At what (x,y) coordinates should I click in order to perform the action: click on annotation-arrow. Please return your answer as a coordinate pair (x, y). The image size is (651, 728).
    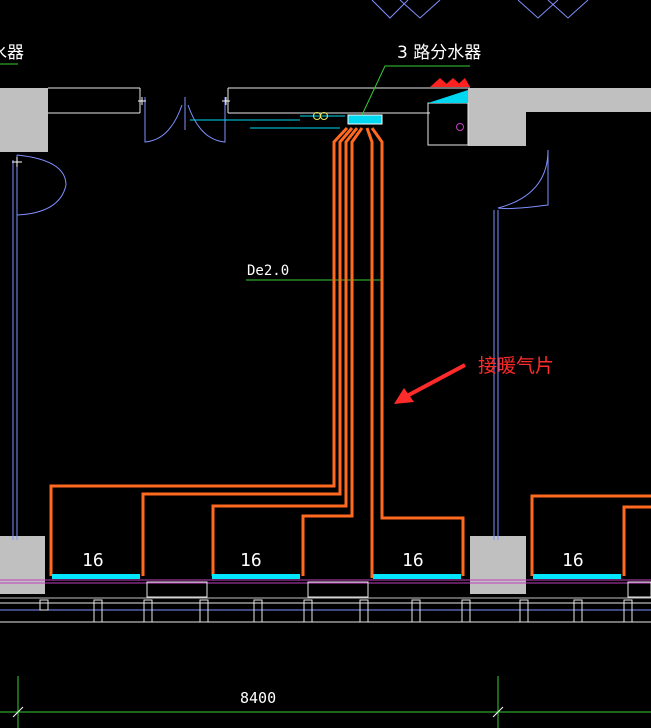
    Looking at the image, I should click on (430, 383).